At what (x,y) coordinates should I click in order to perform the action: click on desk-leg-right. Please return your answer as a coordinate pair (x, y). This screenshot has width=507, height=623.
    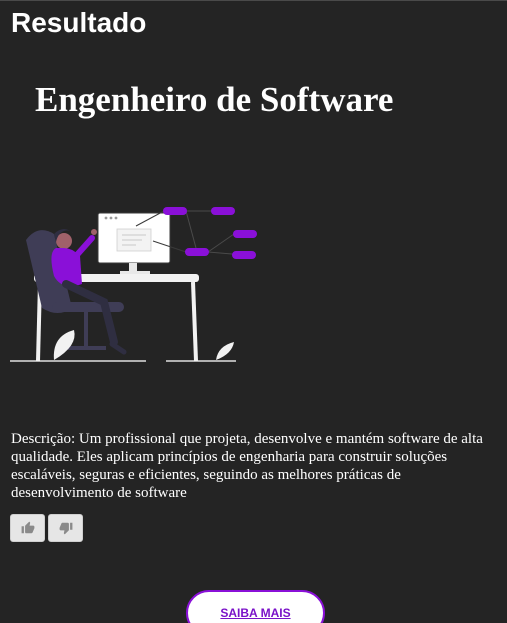
    Looking at the image, I should click on (194, 321).